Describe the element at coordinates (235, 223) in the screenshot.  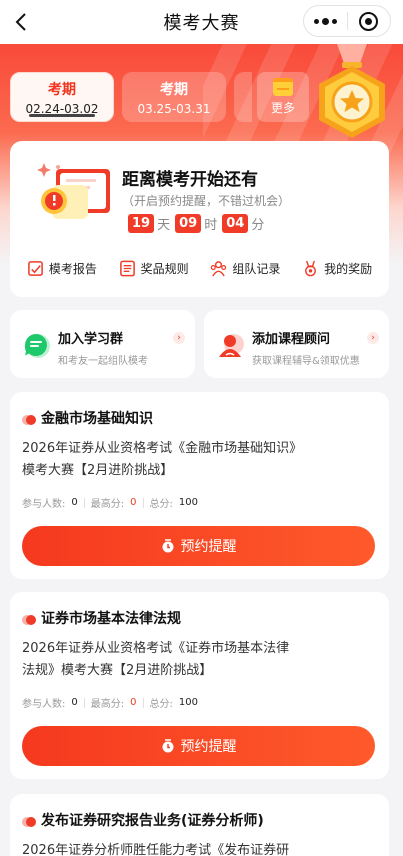
I see `minutes-value: 04` at that location.